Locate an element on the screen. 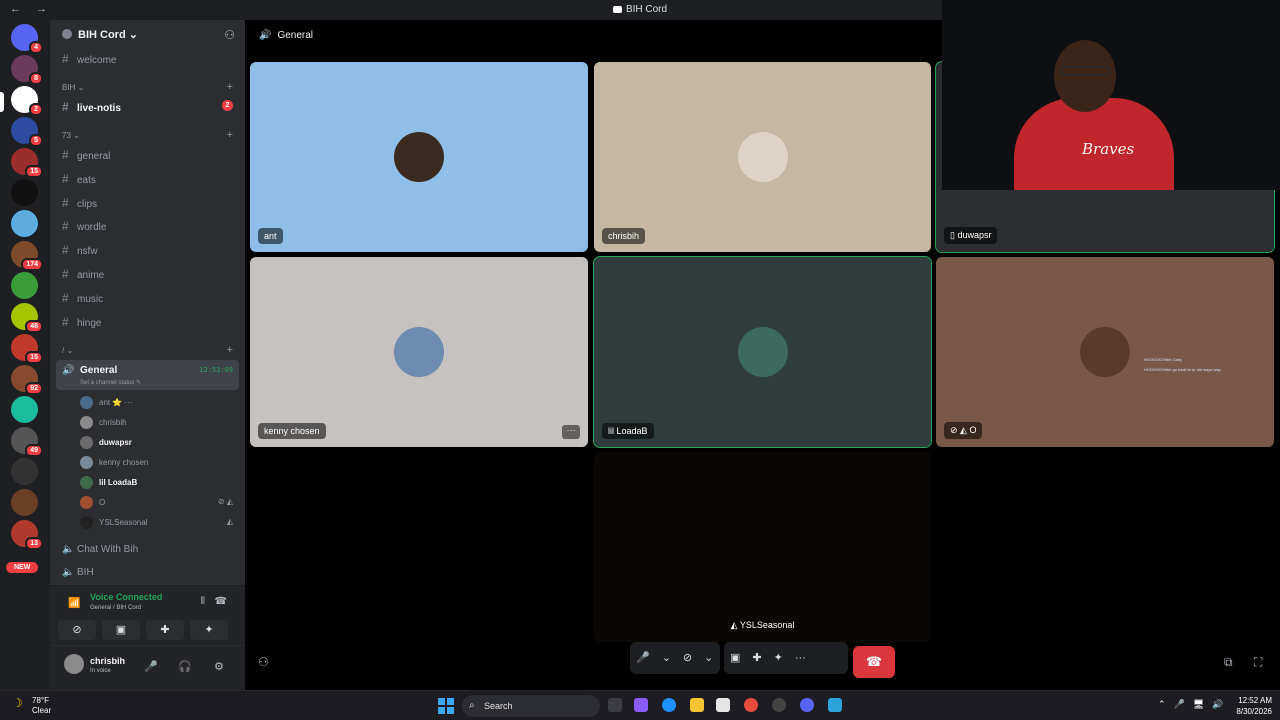 The height and width of the screenshot is (720, 1280). new-badge: NEW is located at coordinates (22, 567).